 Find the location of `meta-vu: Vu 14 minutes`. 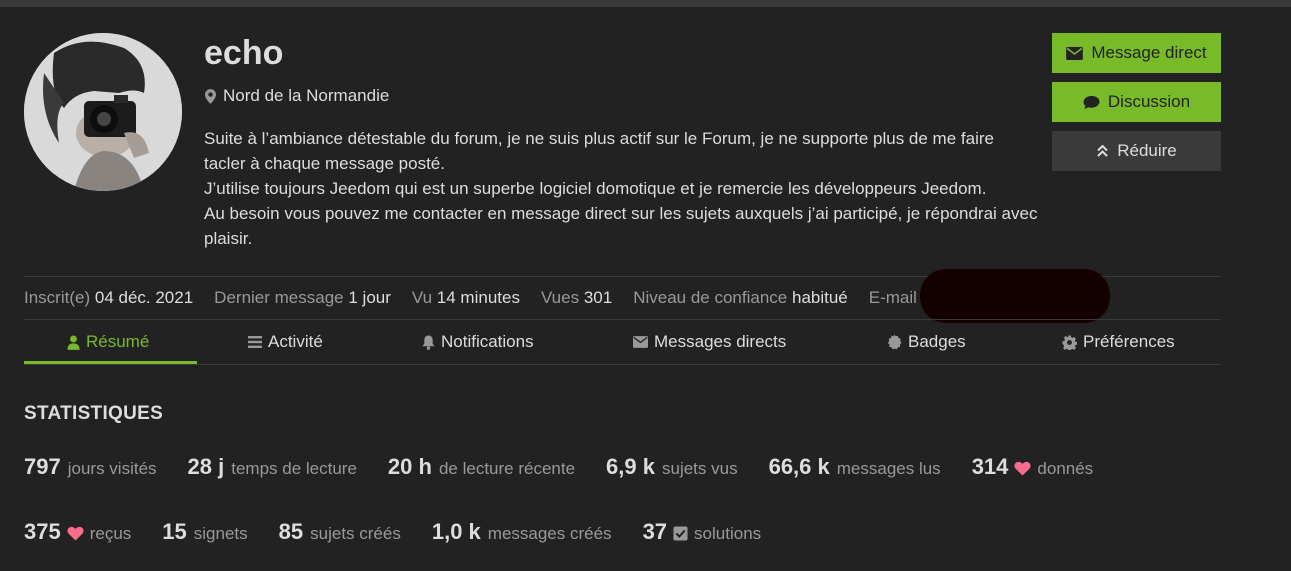

meta-vu: Vu 14 minutes is located at coordinates (466, 298).